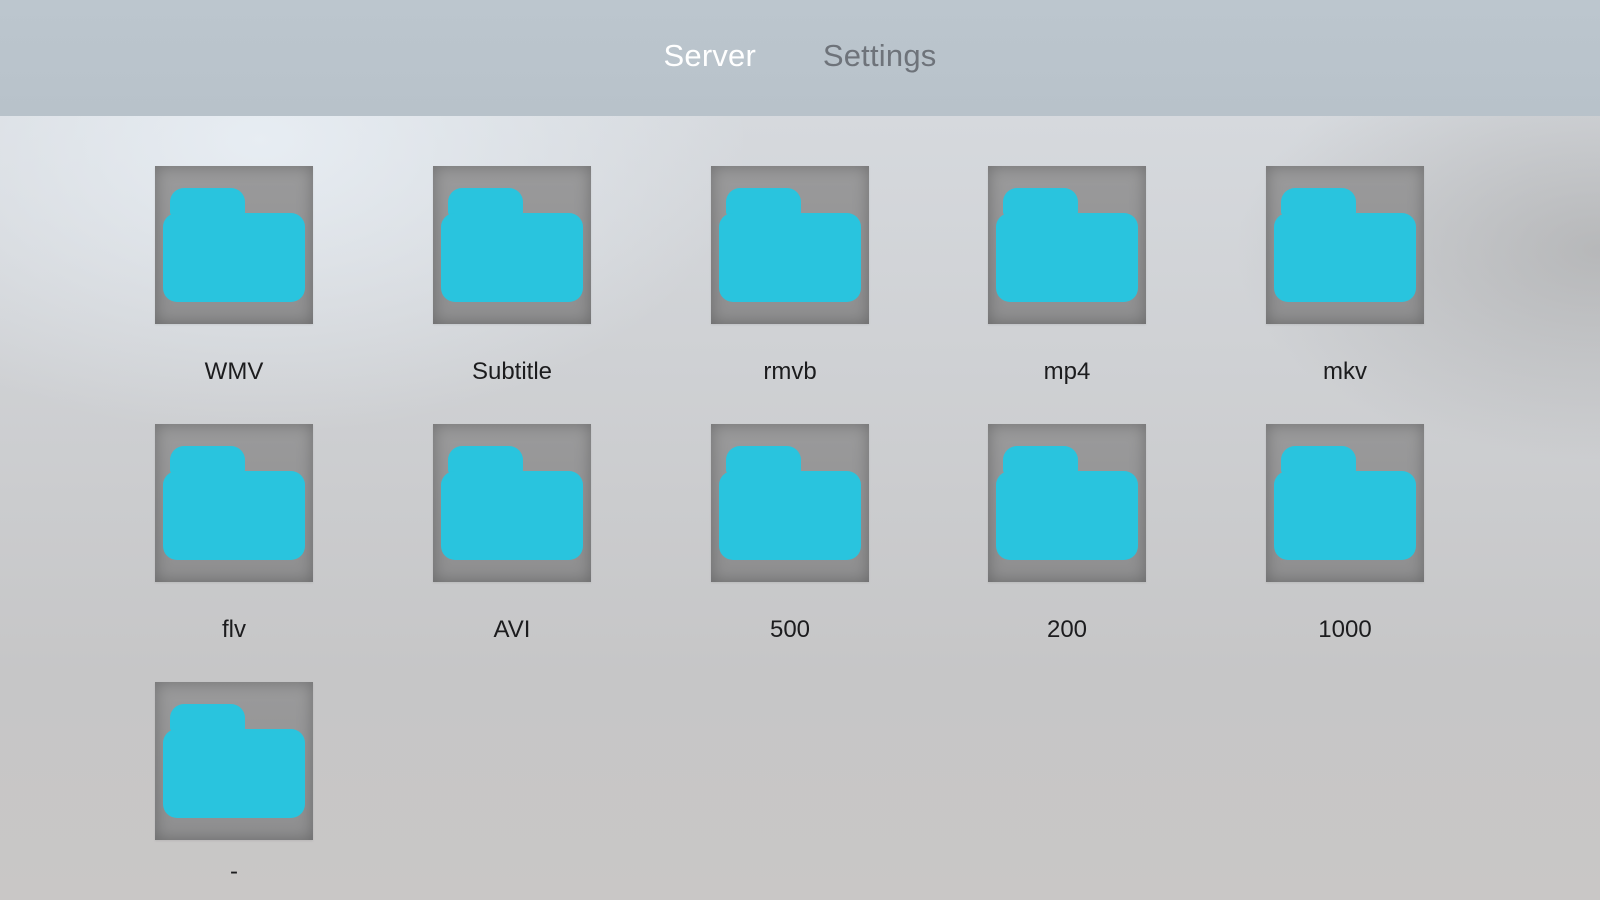 The image size is (1600, 900). I want to click on tab-bar: Server Settings, so click(800, 56).